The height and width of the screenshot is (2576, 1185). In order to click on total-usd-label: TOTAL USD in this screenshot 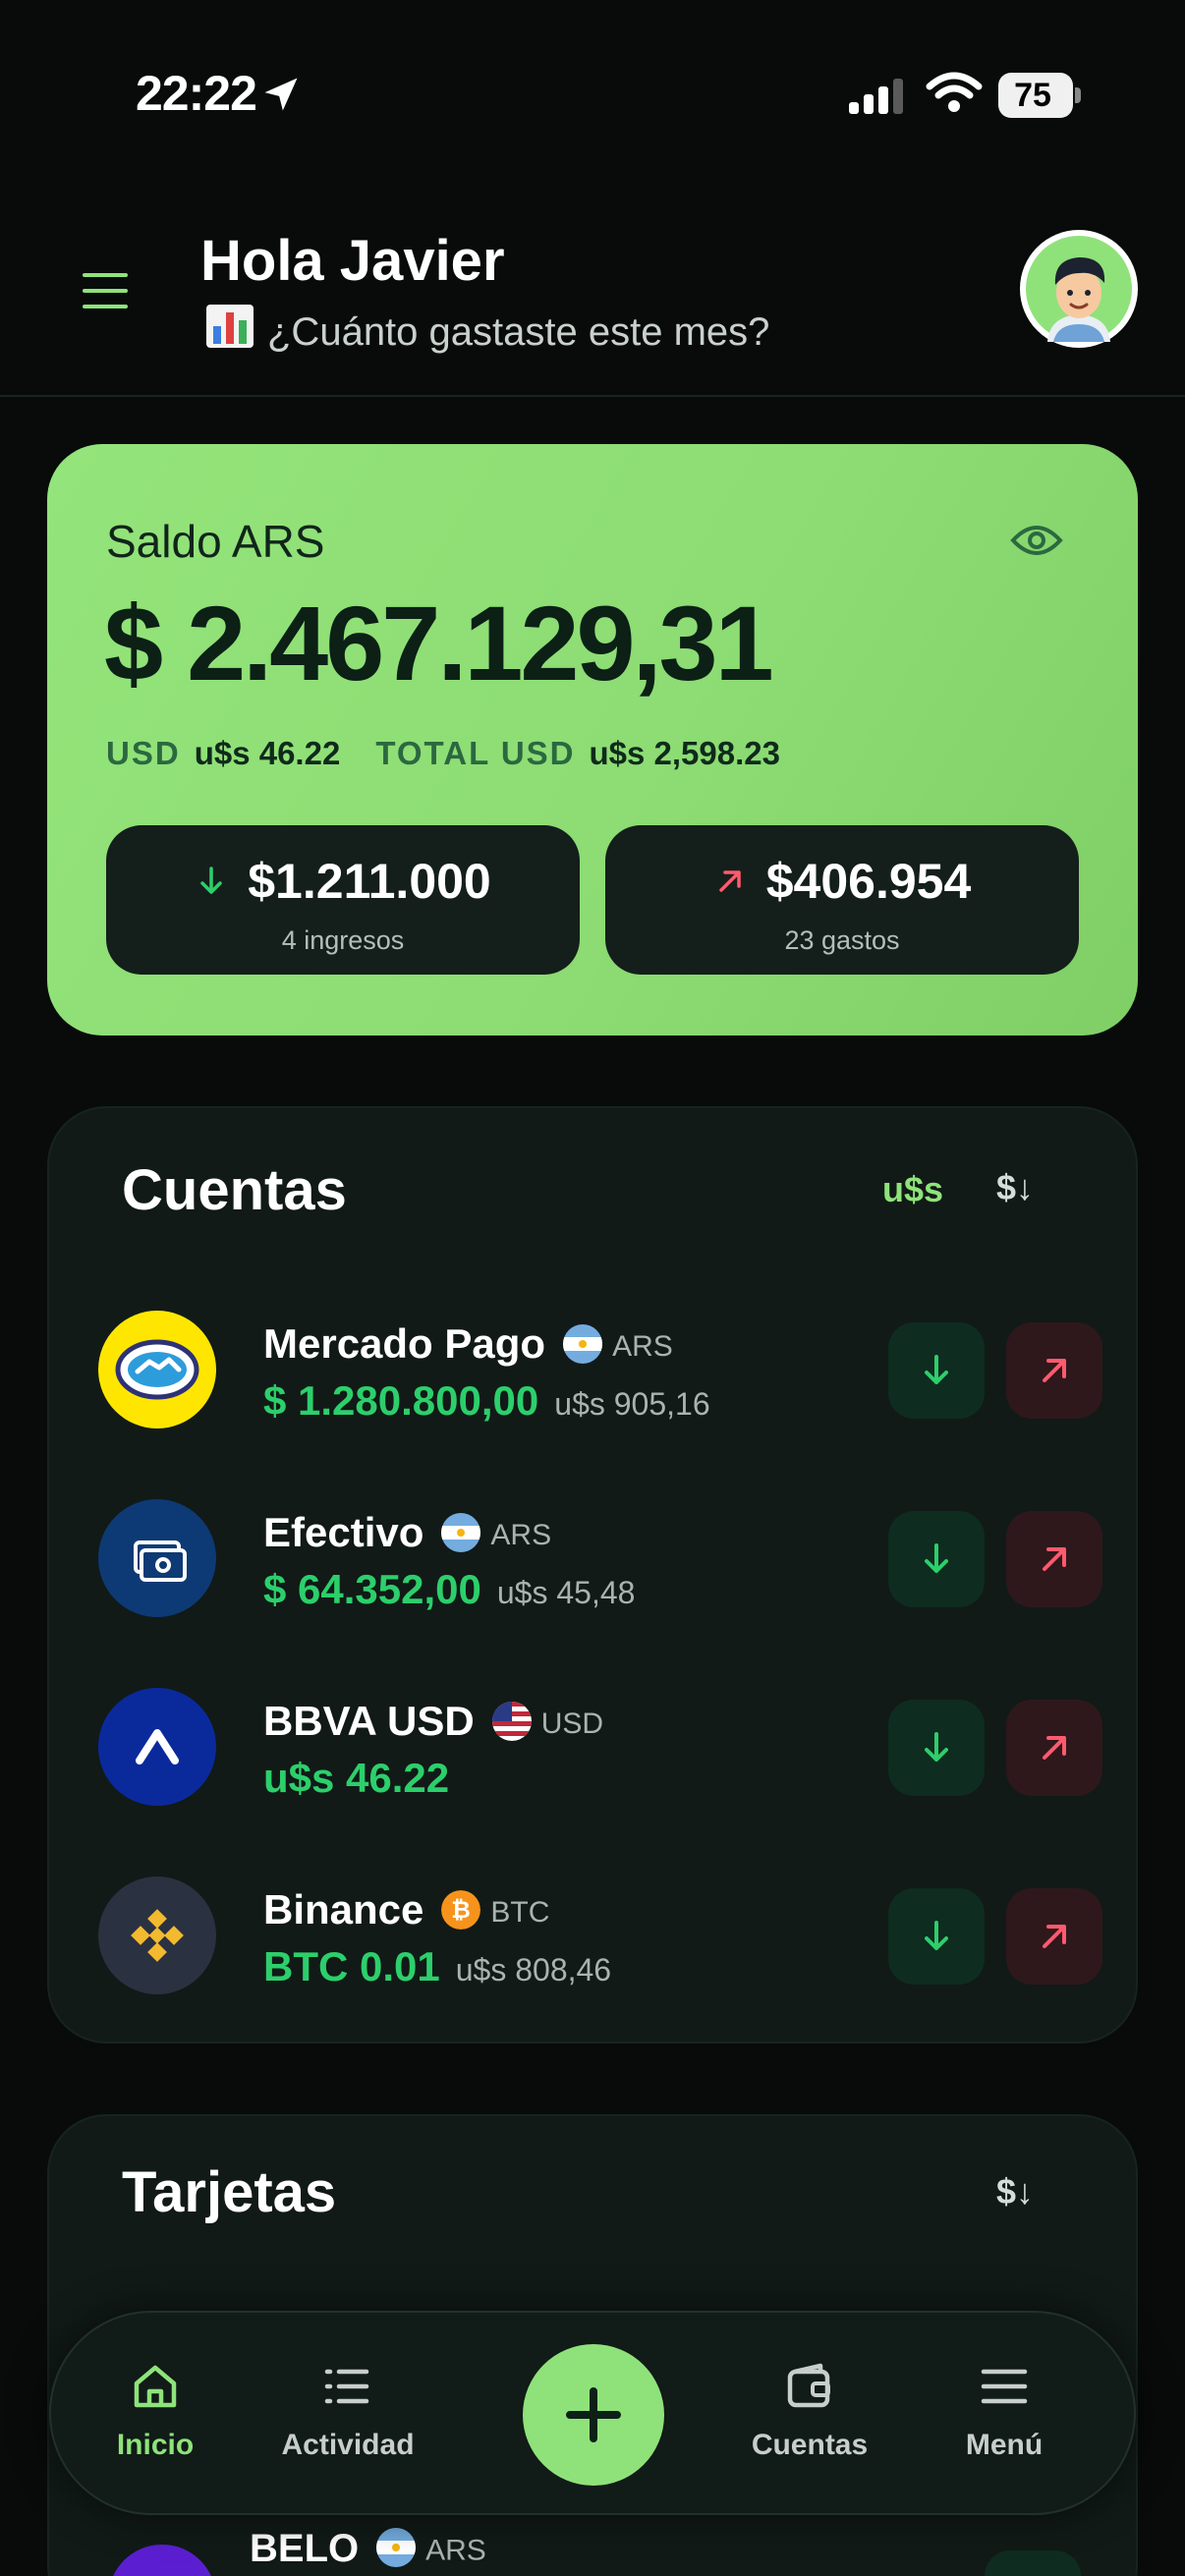, I will do `click(476, 753)`.